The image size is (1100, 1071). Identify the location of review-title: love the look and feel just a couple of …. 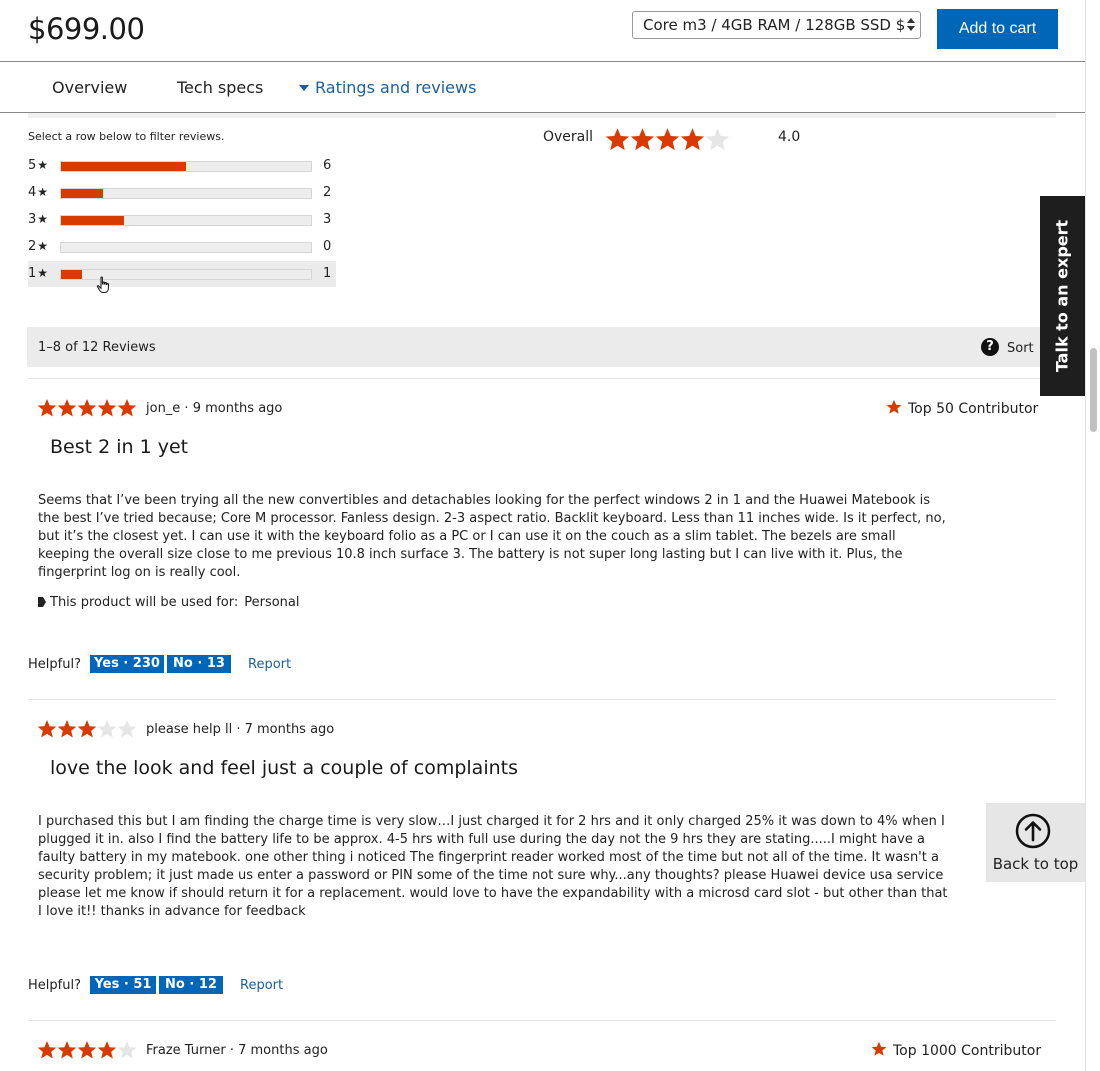
(284, 768).